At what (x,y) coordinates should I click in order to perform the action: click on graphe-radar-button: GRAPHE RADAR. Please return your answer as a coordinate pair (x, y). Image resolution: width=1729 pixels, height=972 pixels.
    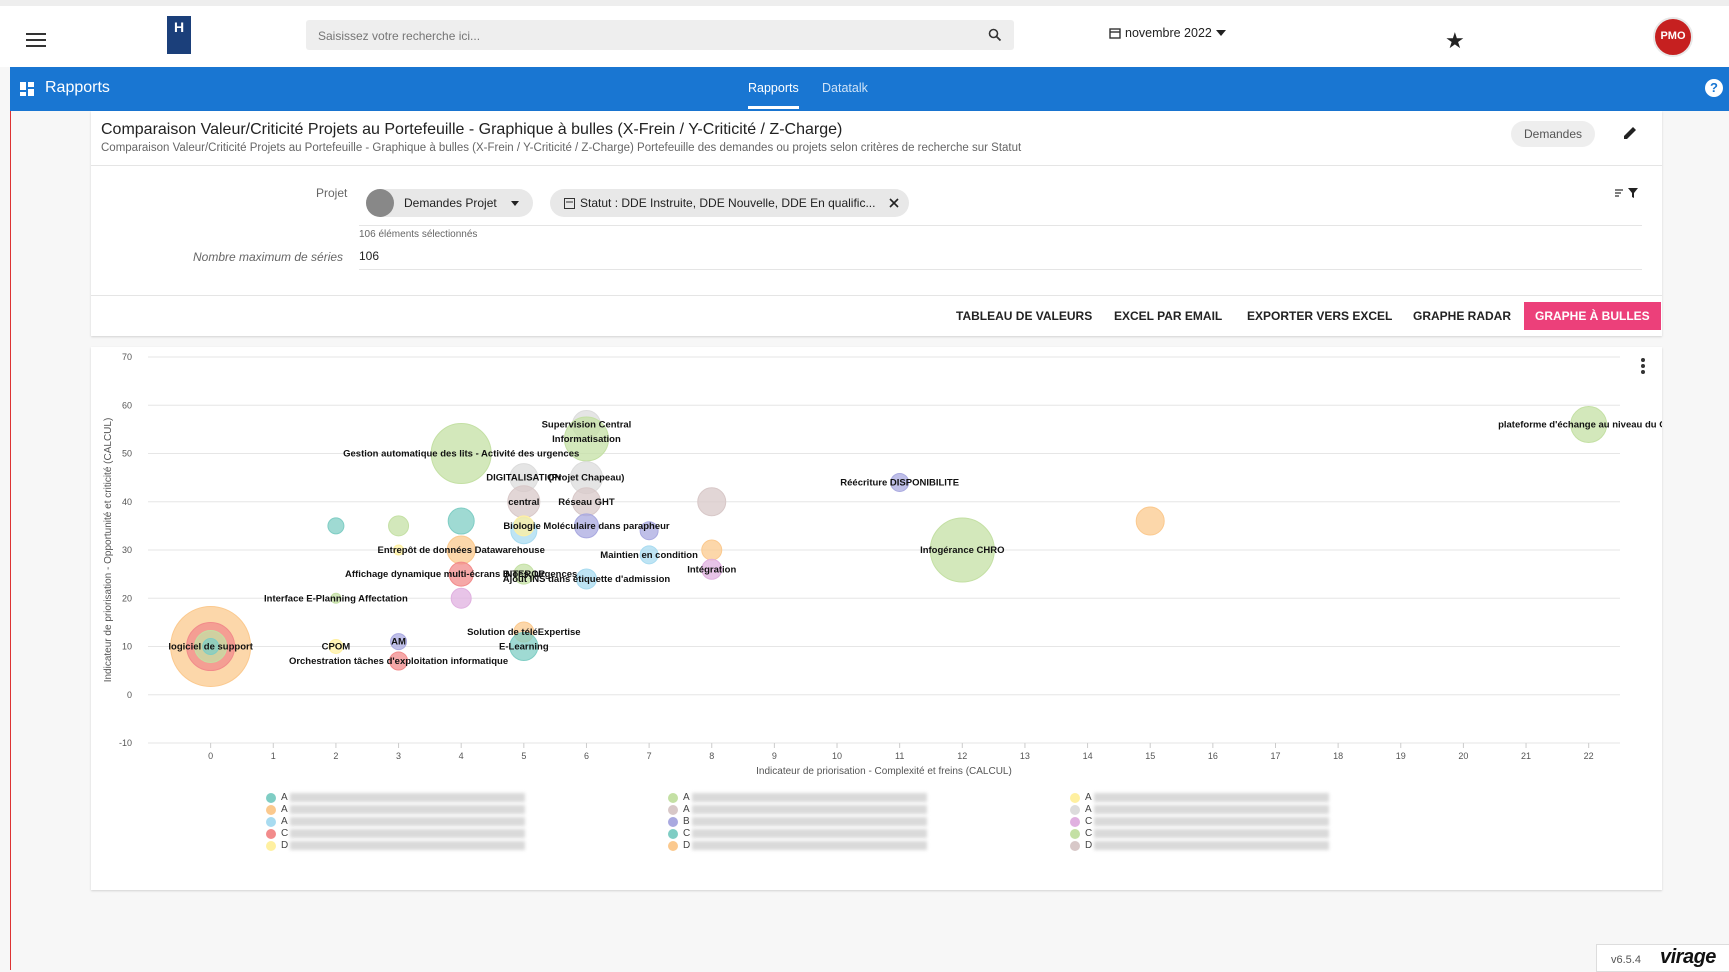
    Looking at the image, I should click on (1462, 316).